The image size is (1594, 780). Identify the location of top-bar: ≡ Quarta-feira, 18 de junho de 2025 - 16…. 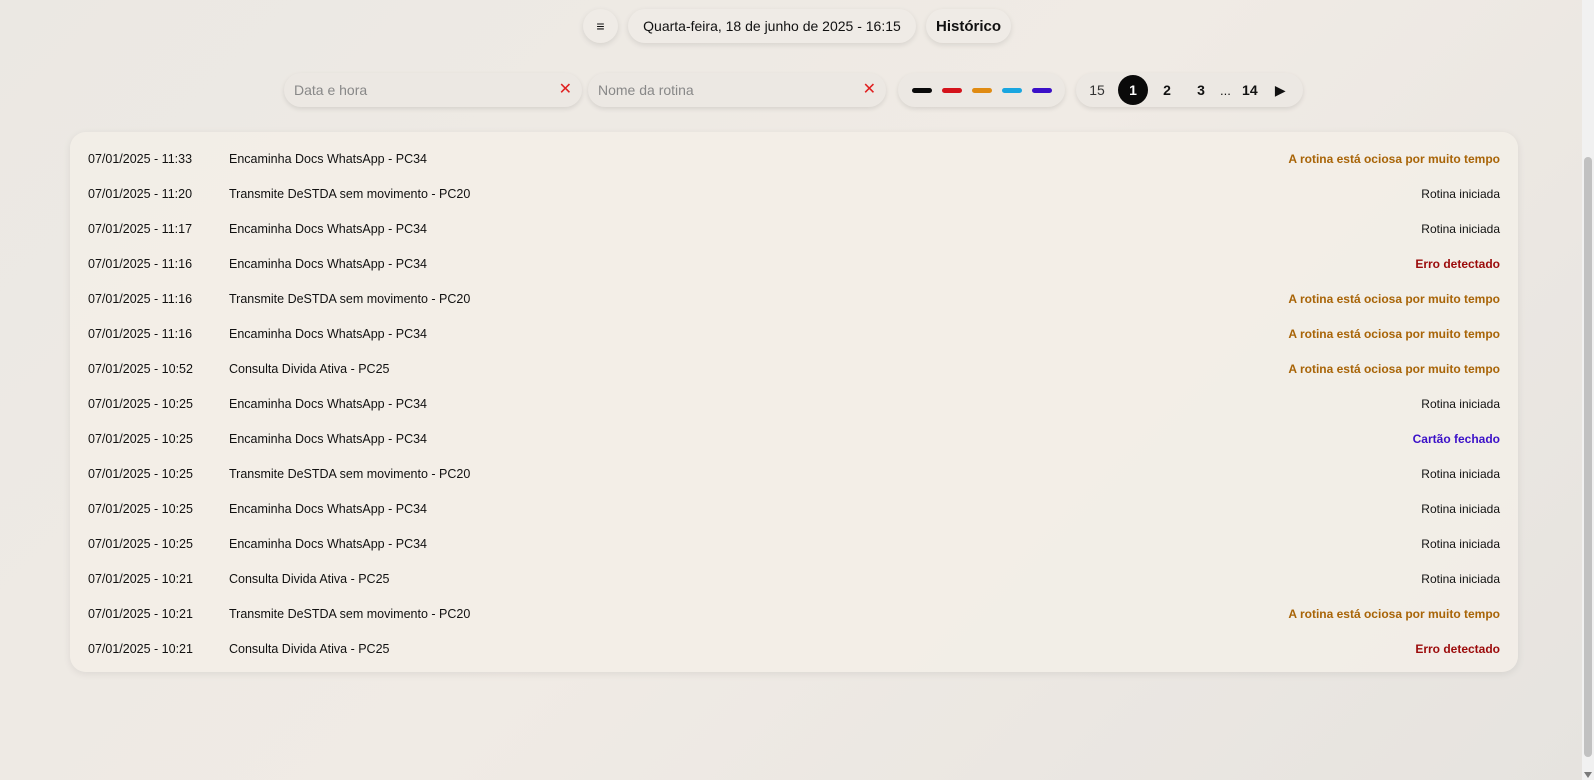
(797, 26).